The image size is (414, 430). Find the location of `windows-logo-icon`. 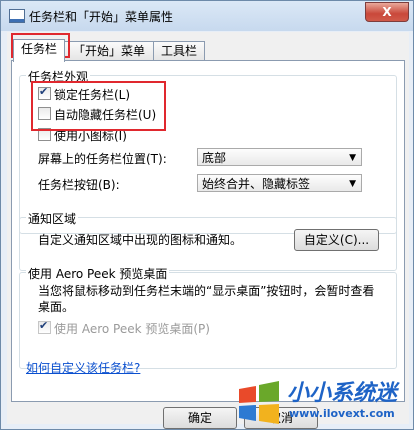

windows-logo-icon is located at coordinates (259, 402).